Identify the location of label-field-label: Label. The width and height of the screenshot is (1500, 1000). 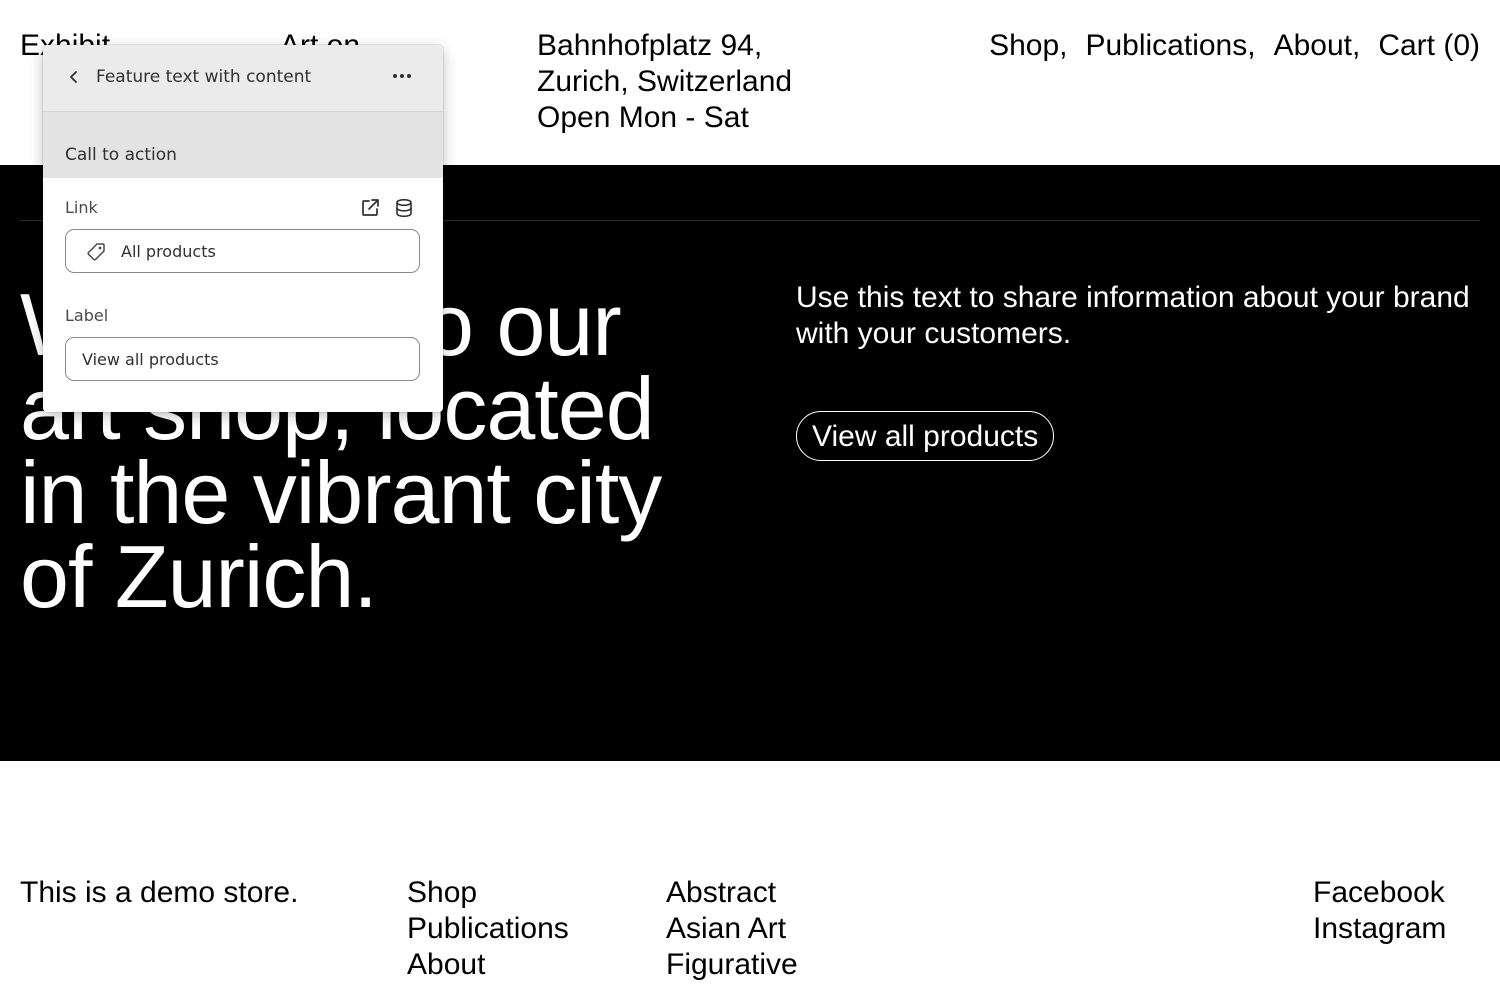
(87, 315).